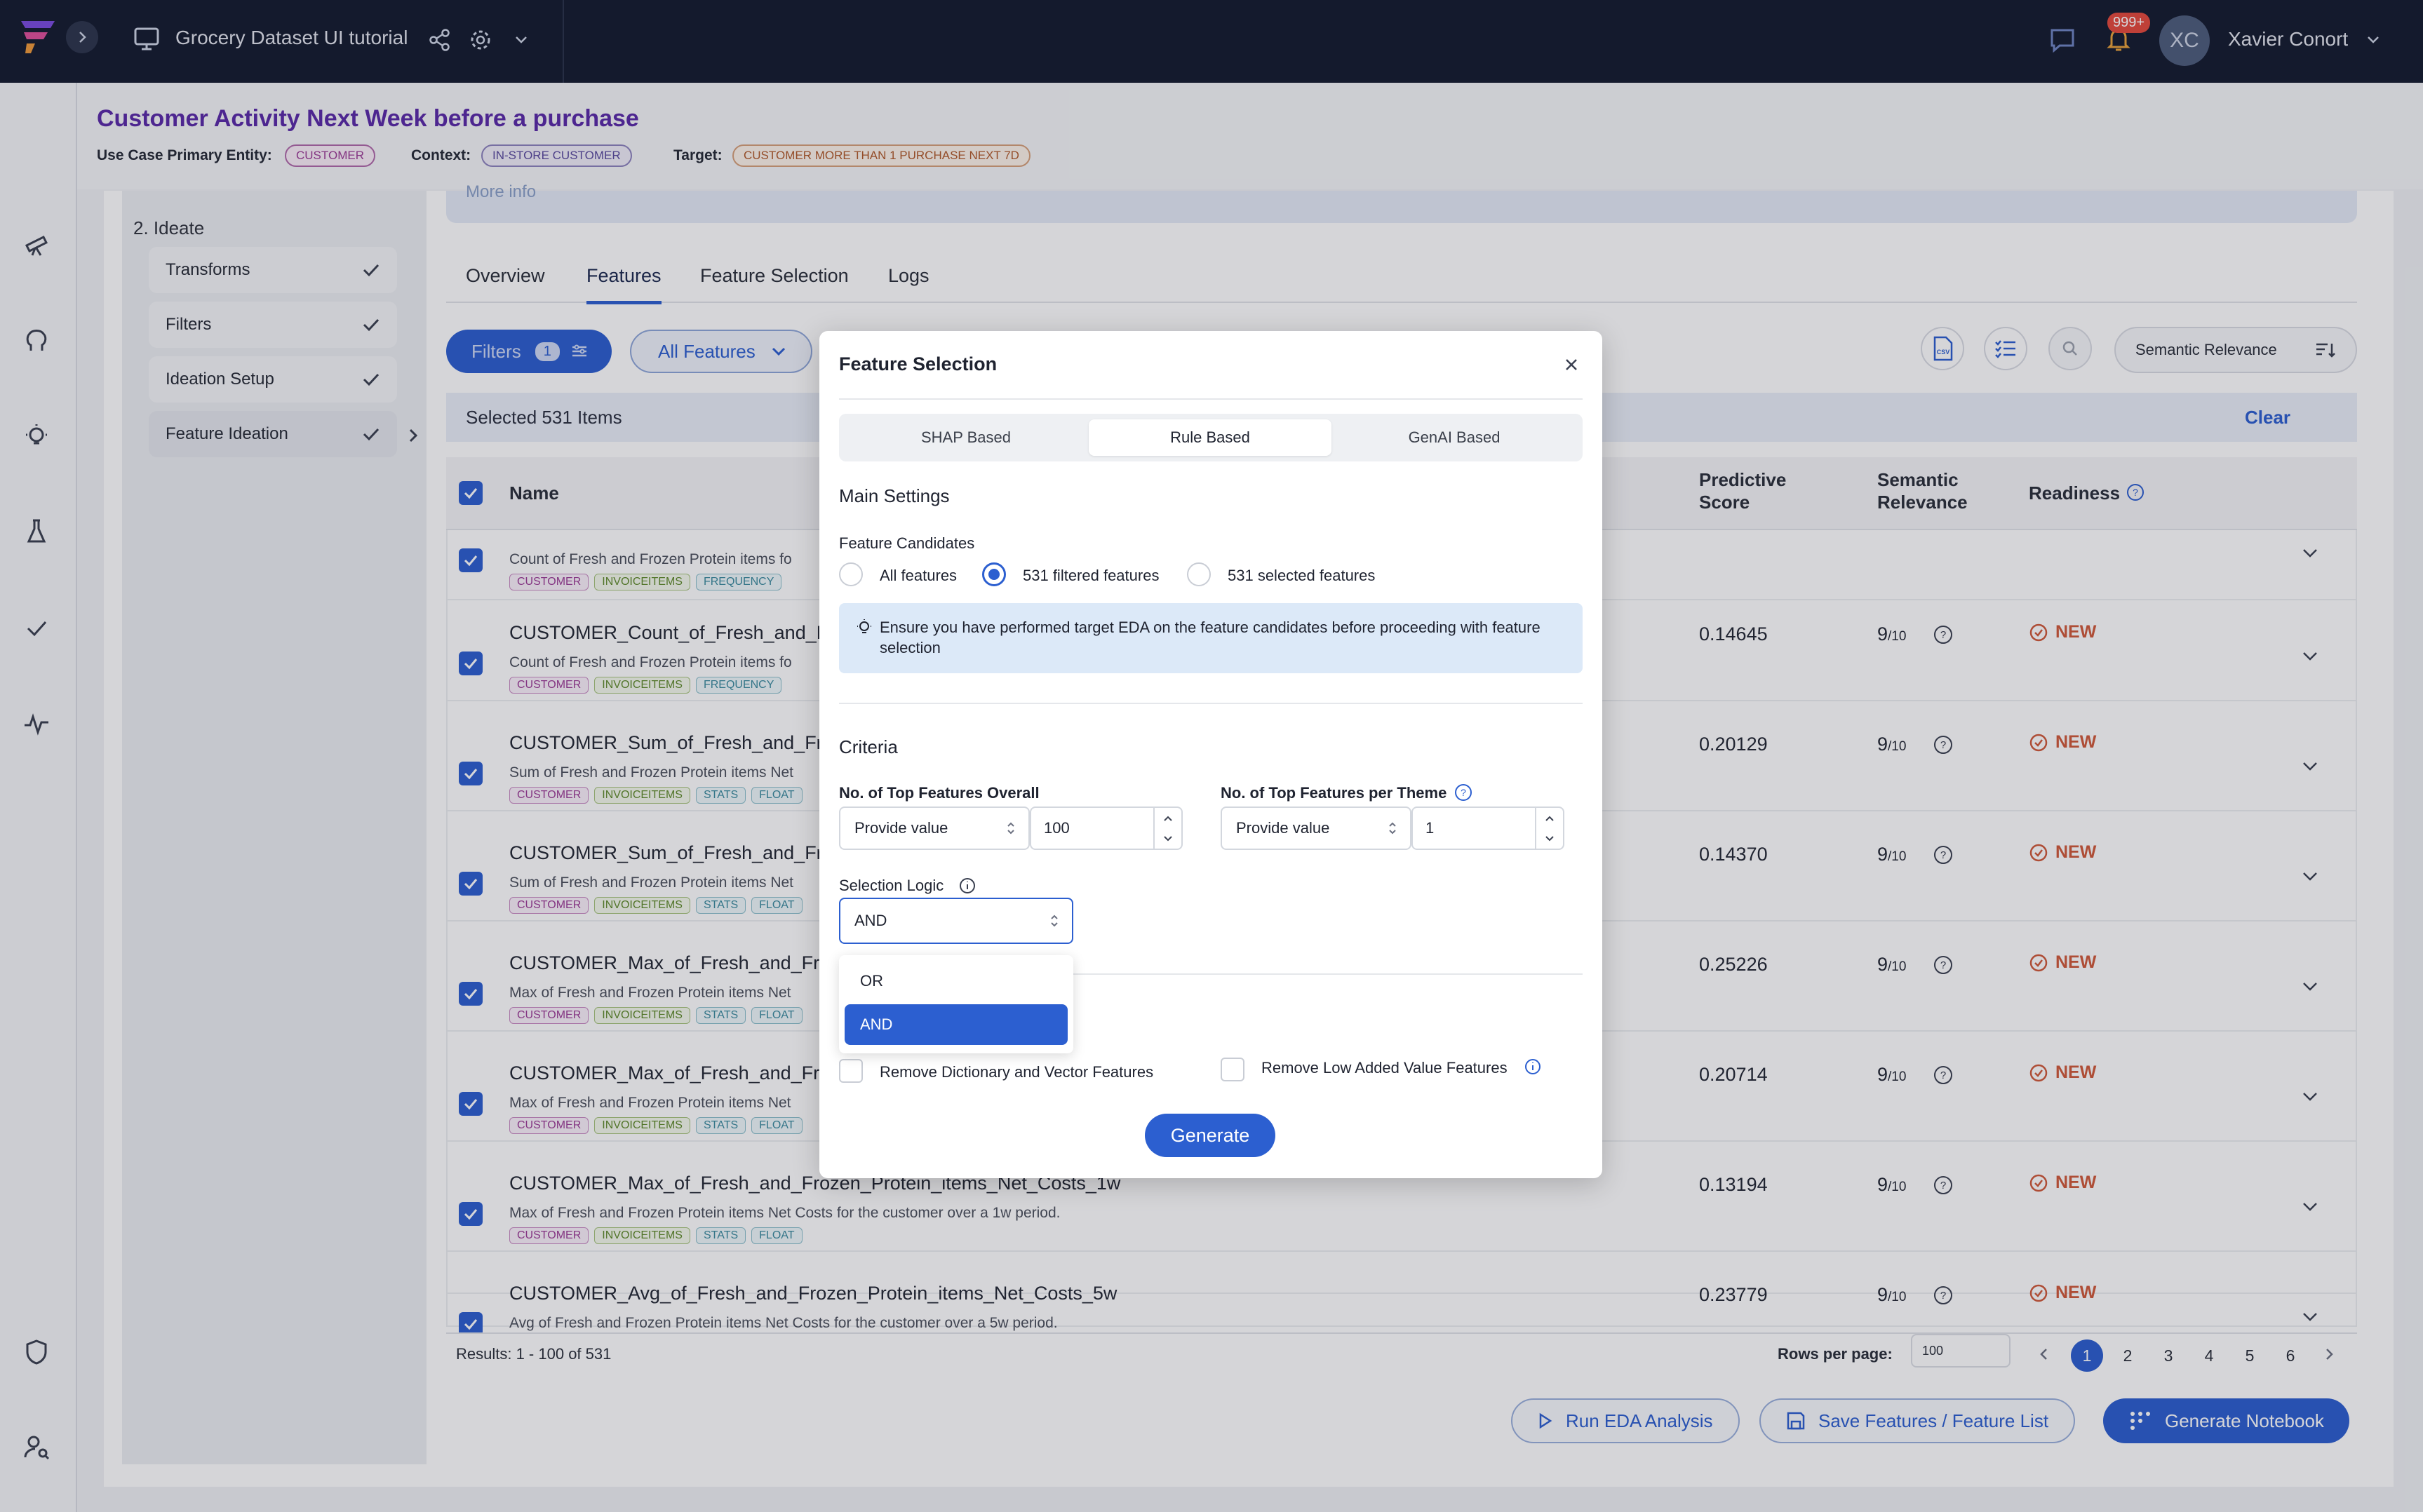 The height and width of the screenshot is (1512, 2423). What do you see at coordinates (1302, 575) in the screenshot?
I see `radio-label-selected-features: 531 selected features` at bounding box center [1302, 575].